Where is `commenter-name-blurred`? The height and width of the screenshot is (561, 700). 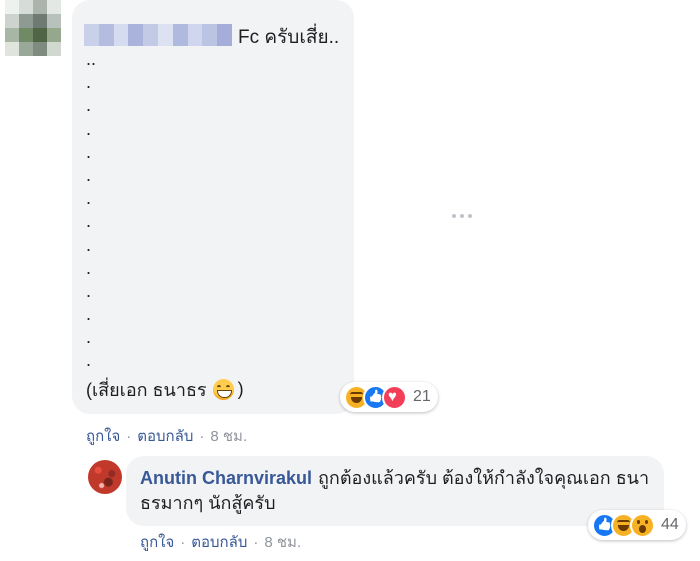 commenter-name-blurred is located at coordinates (158, 35).